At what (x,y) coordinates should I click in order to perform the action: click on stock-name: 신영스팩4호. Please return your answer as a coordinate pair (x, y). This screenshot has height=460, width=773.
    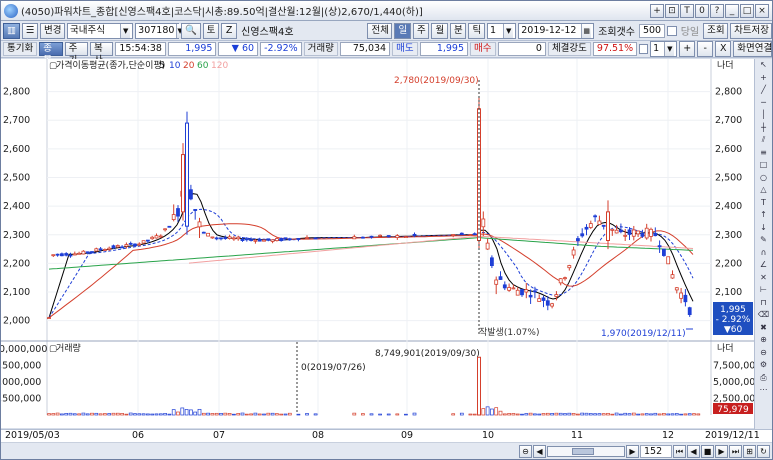
    Looking at the image, I should click on (267, 32).